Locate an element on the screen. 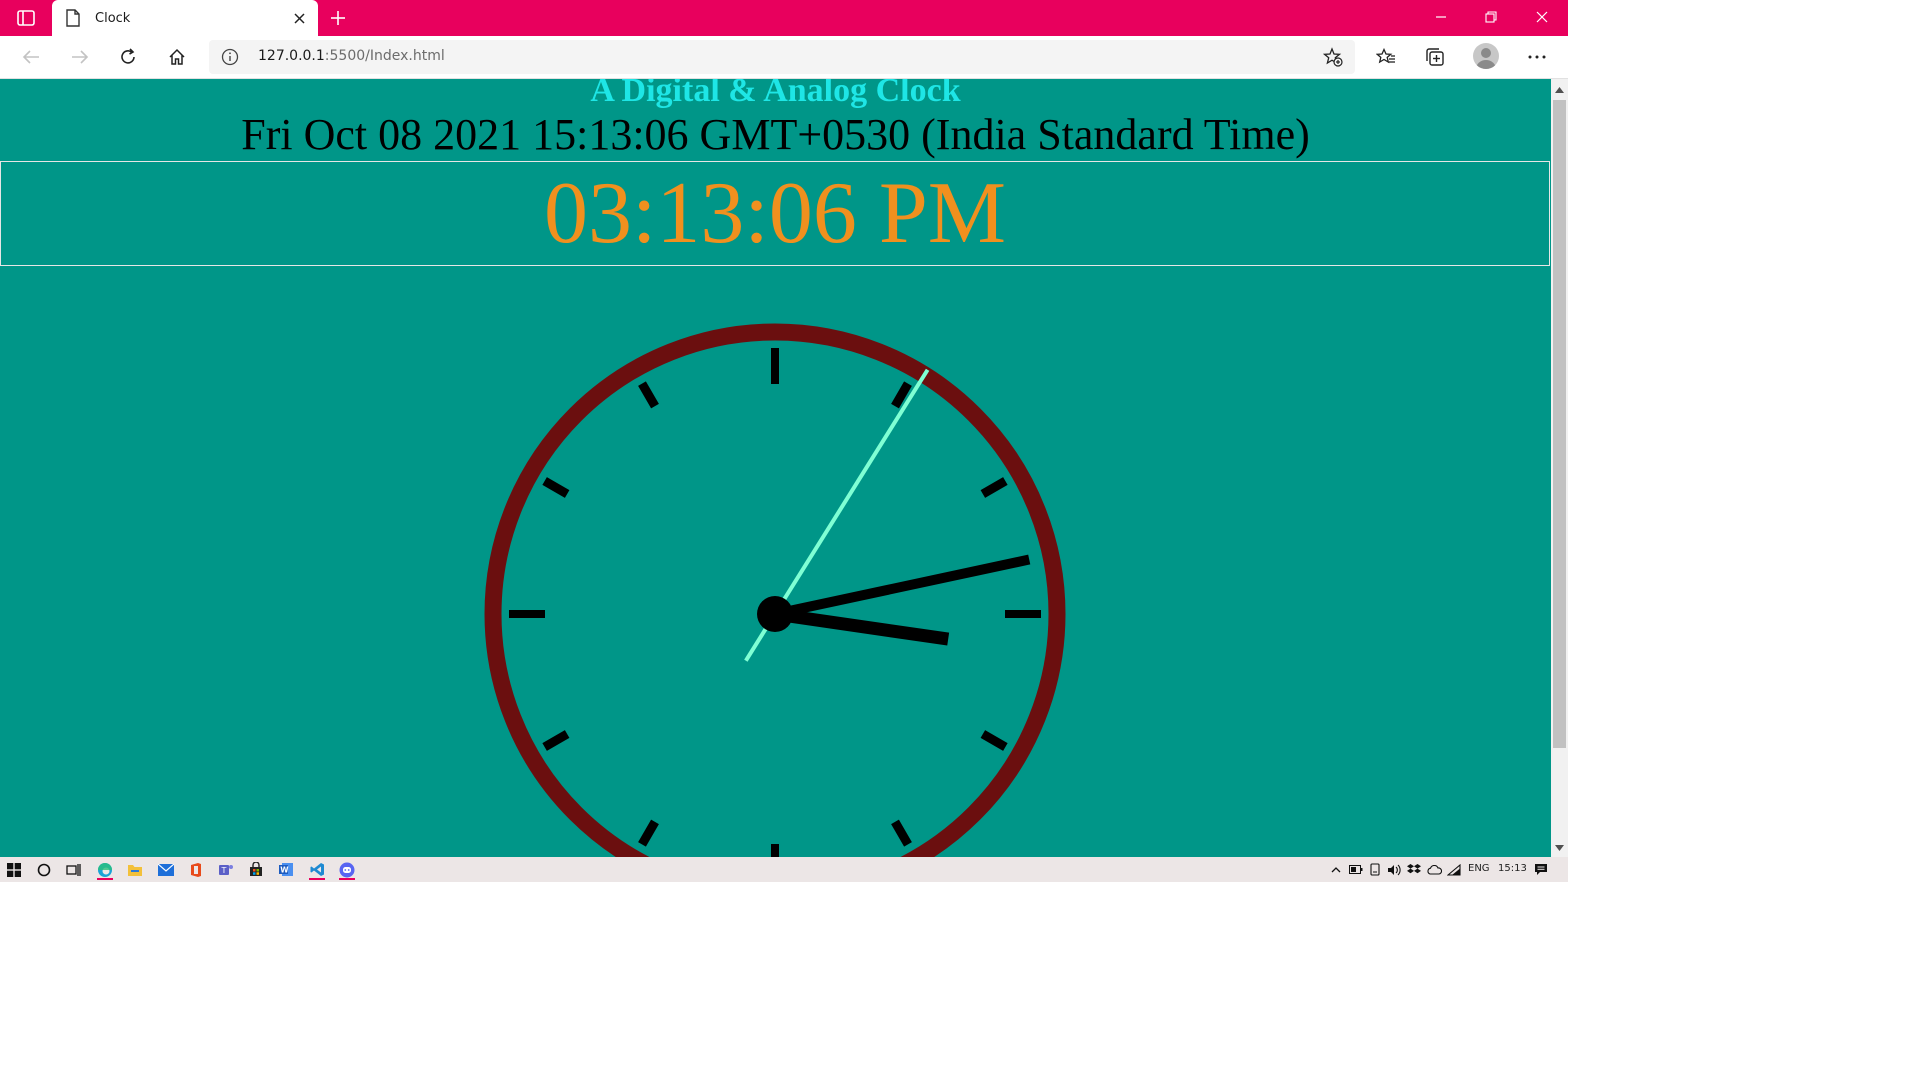  page-icon is located at coordinates (74, 18).